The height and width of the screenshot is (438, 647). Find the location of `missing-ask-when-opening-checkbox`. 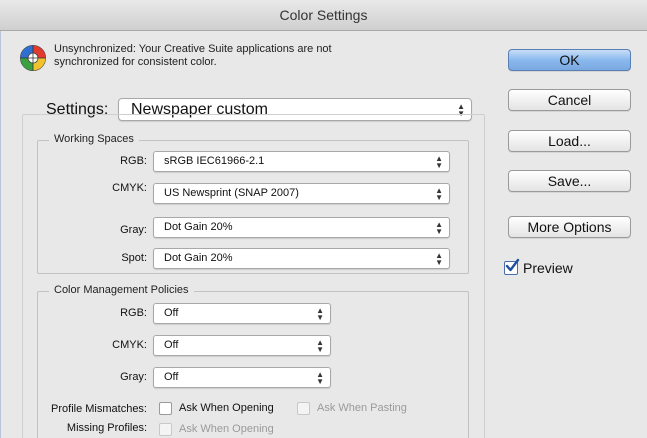

missing-ask-when-opening-checkbox is located at coordinates (165, 429).